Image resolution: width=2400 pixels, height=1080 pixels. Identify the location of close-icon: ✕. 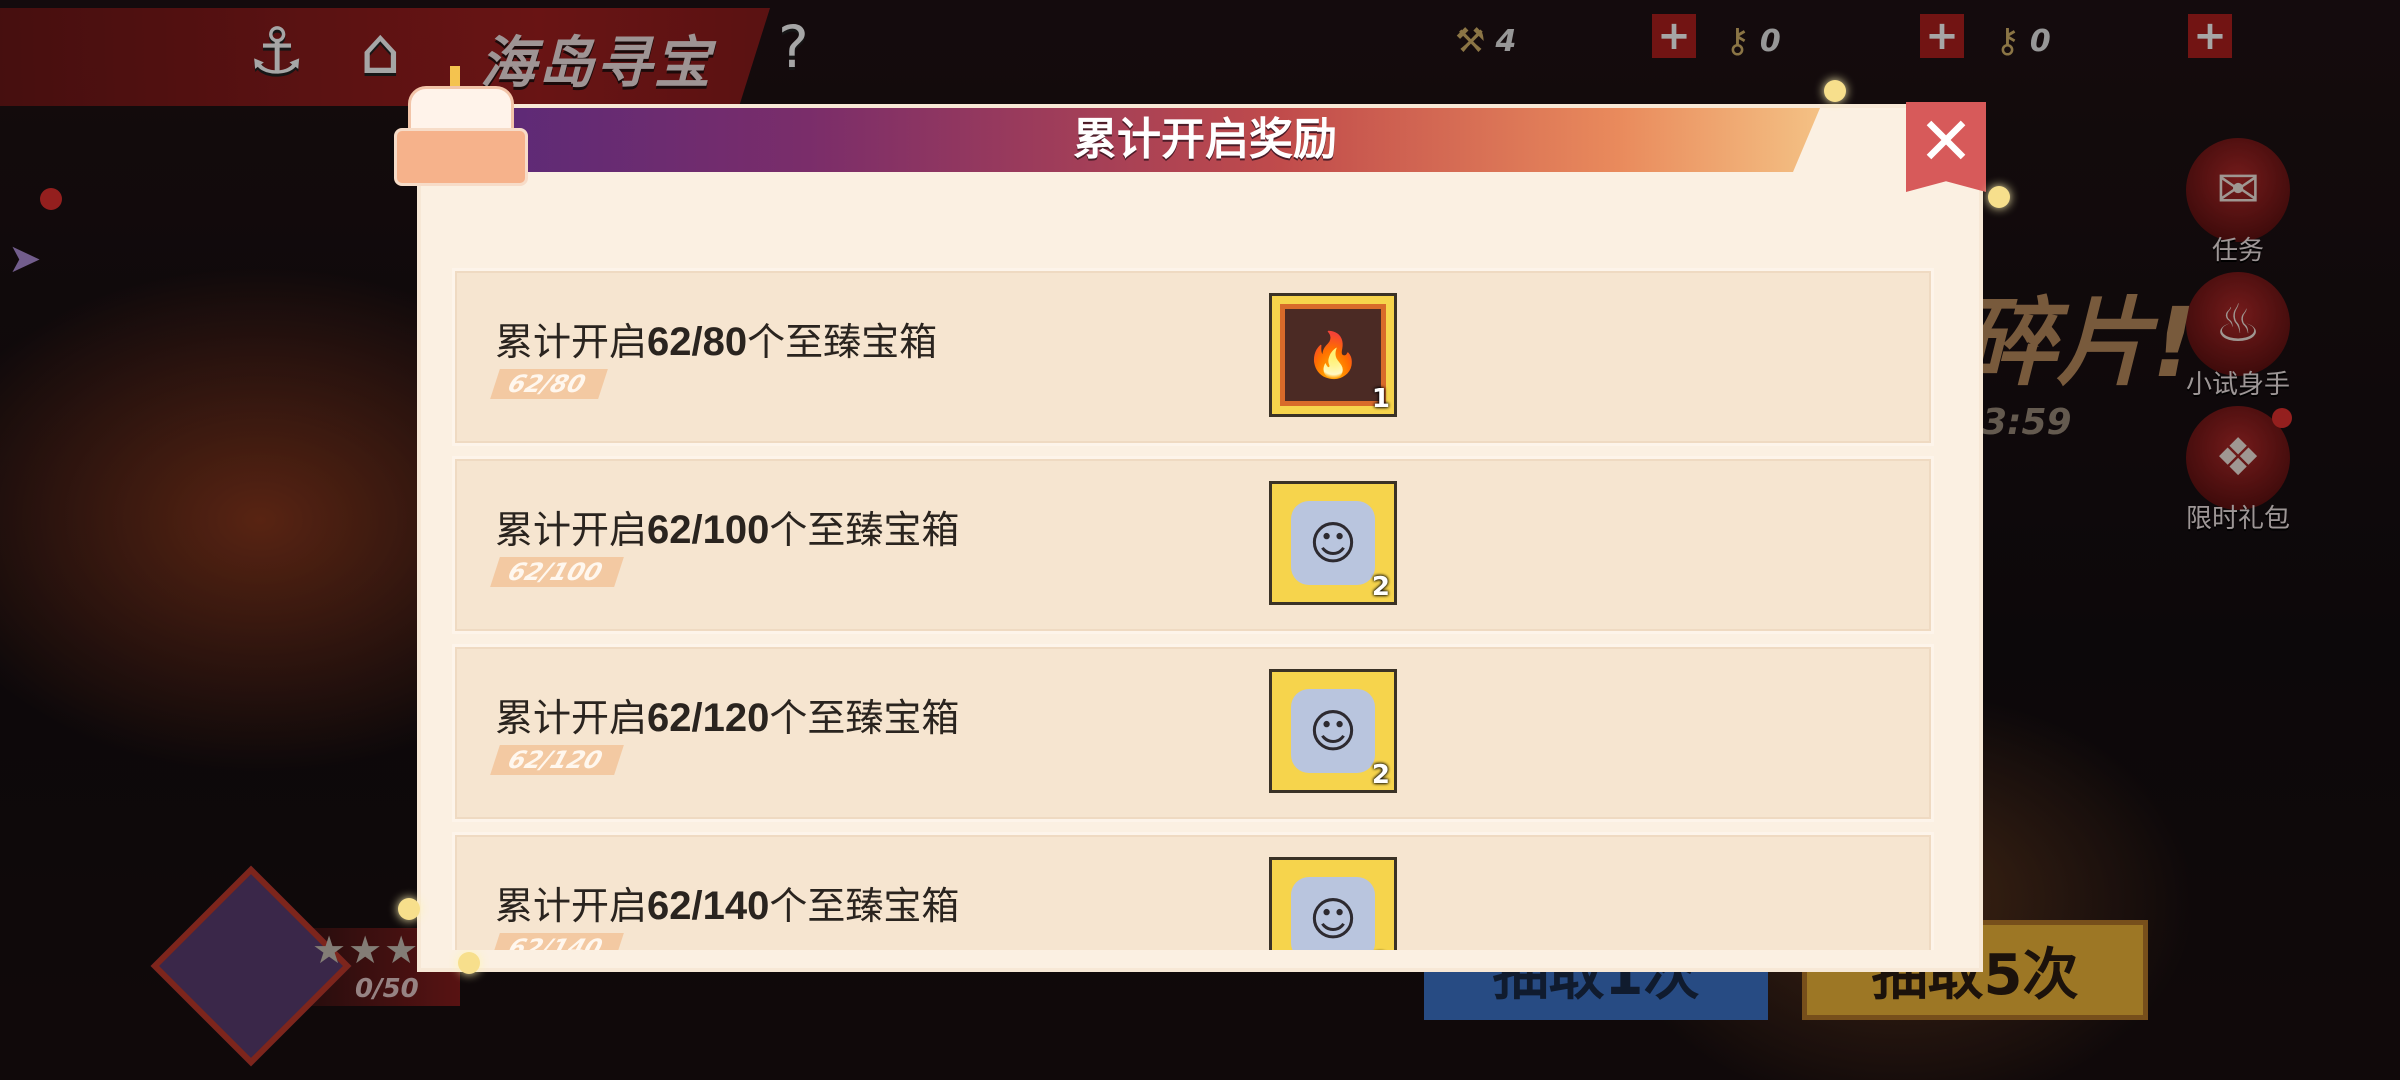
(1946, 141).